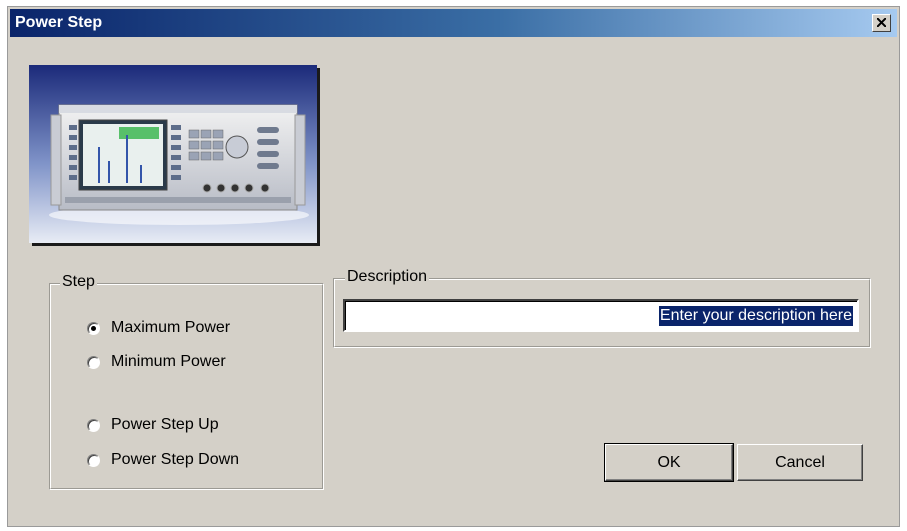  I want to click on radio-maximum-power: Maximum Power, so click(158, 328).